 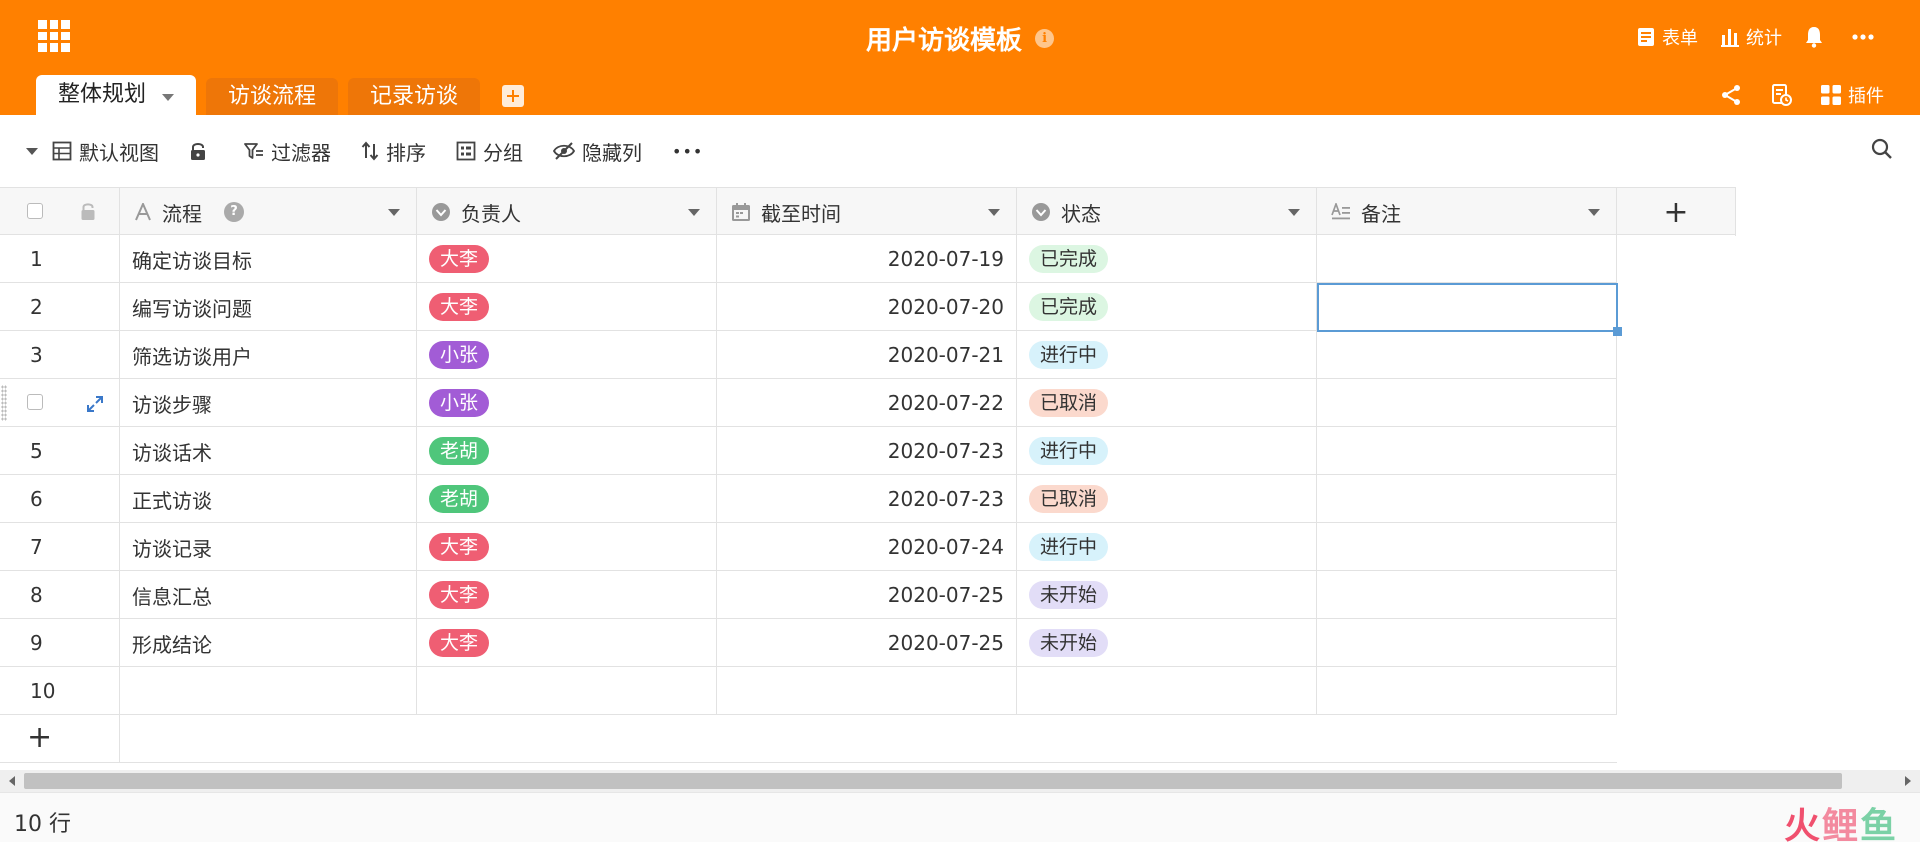 I want to click on table-row: 7 访谈记录 大李 2020-07-24 进行中, so click(x=808, y=547).